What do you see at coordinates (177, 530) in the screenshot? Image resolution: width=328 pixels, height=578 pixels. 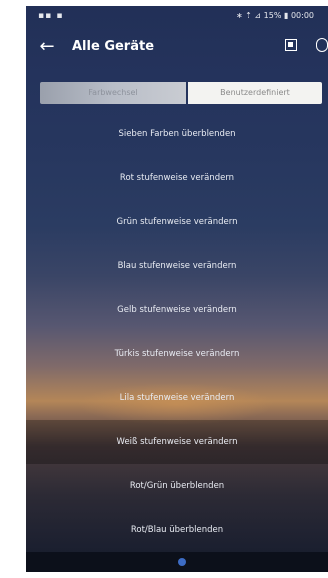 I see `list-item: Rot/Blau überblenden` at bounding box center [177, 530].